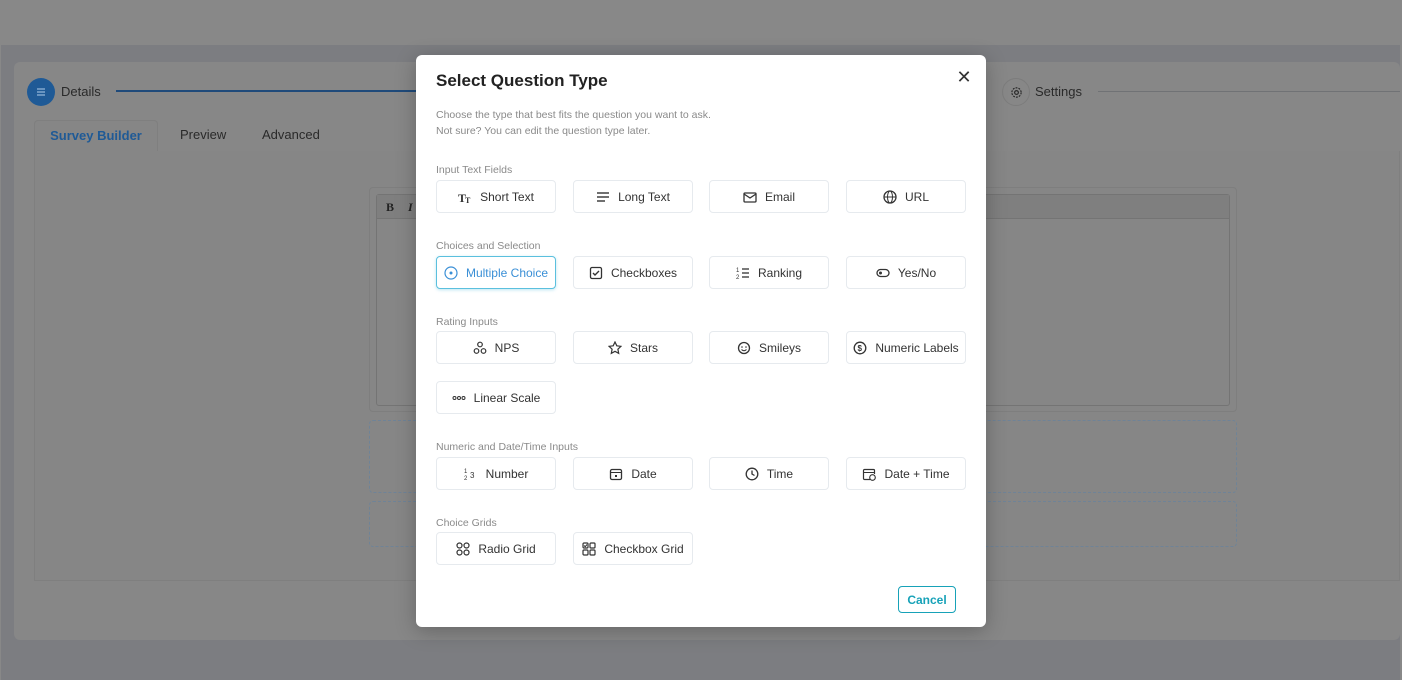 The width and height of the screenshot is (1402, 680). Describe the element at coordinates (644, 473) in the screenshot. I see `question-type-label: Date` at that location.